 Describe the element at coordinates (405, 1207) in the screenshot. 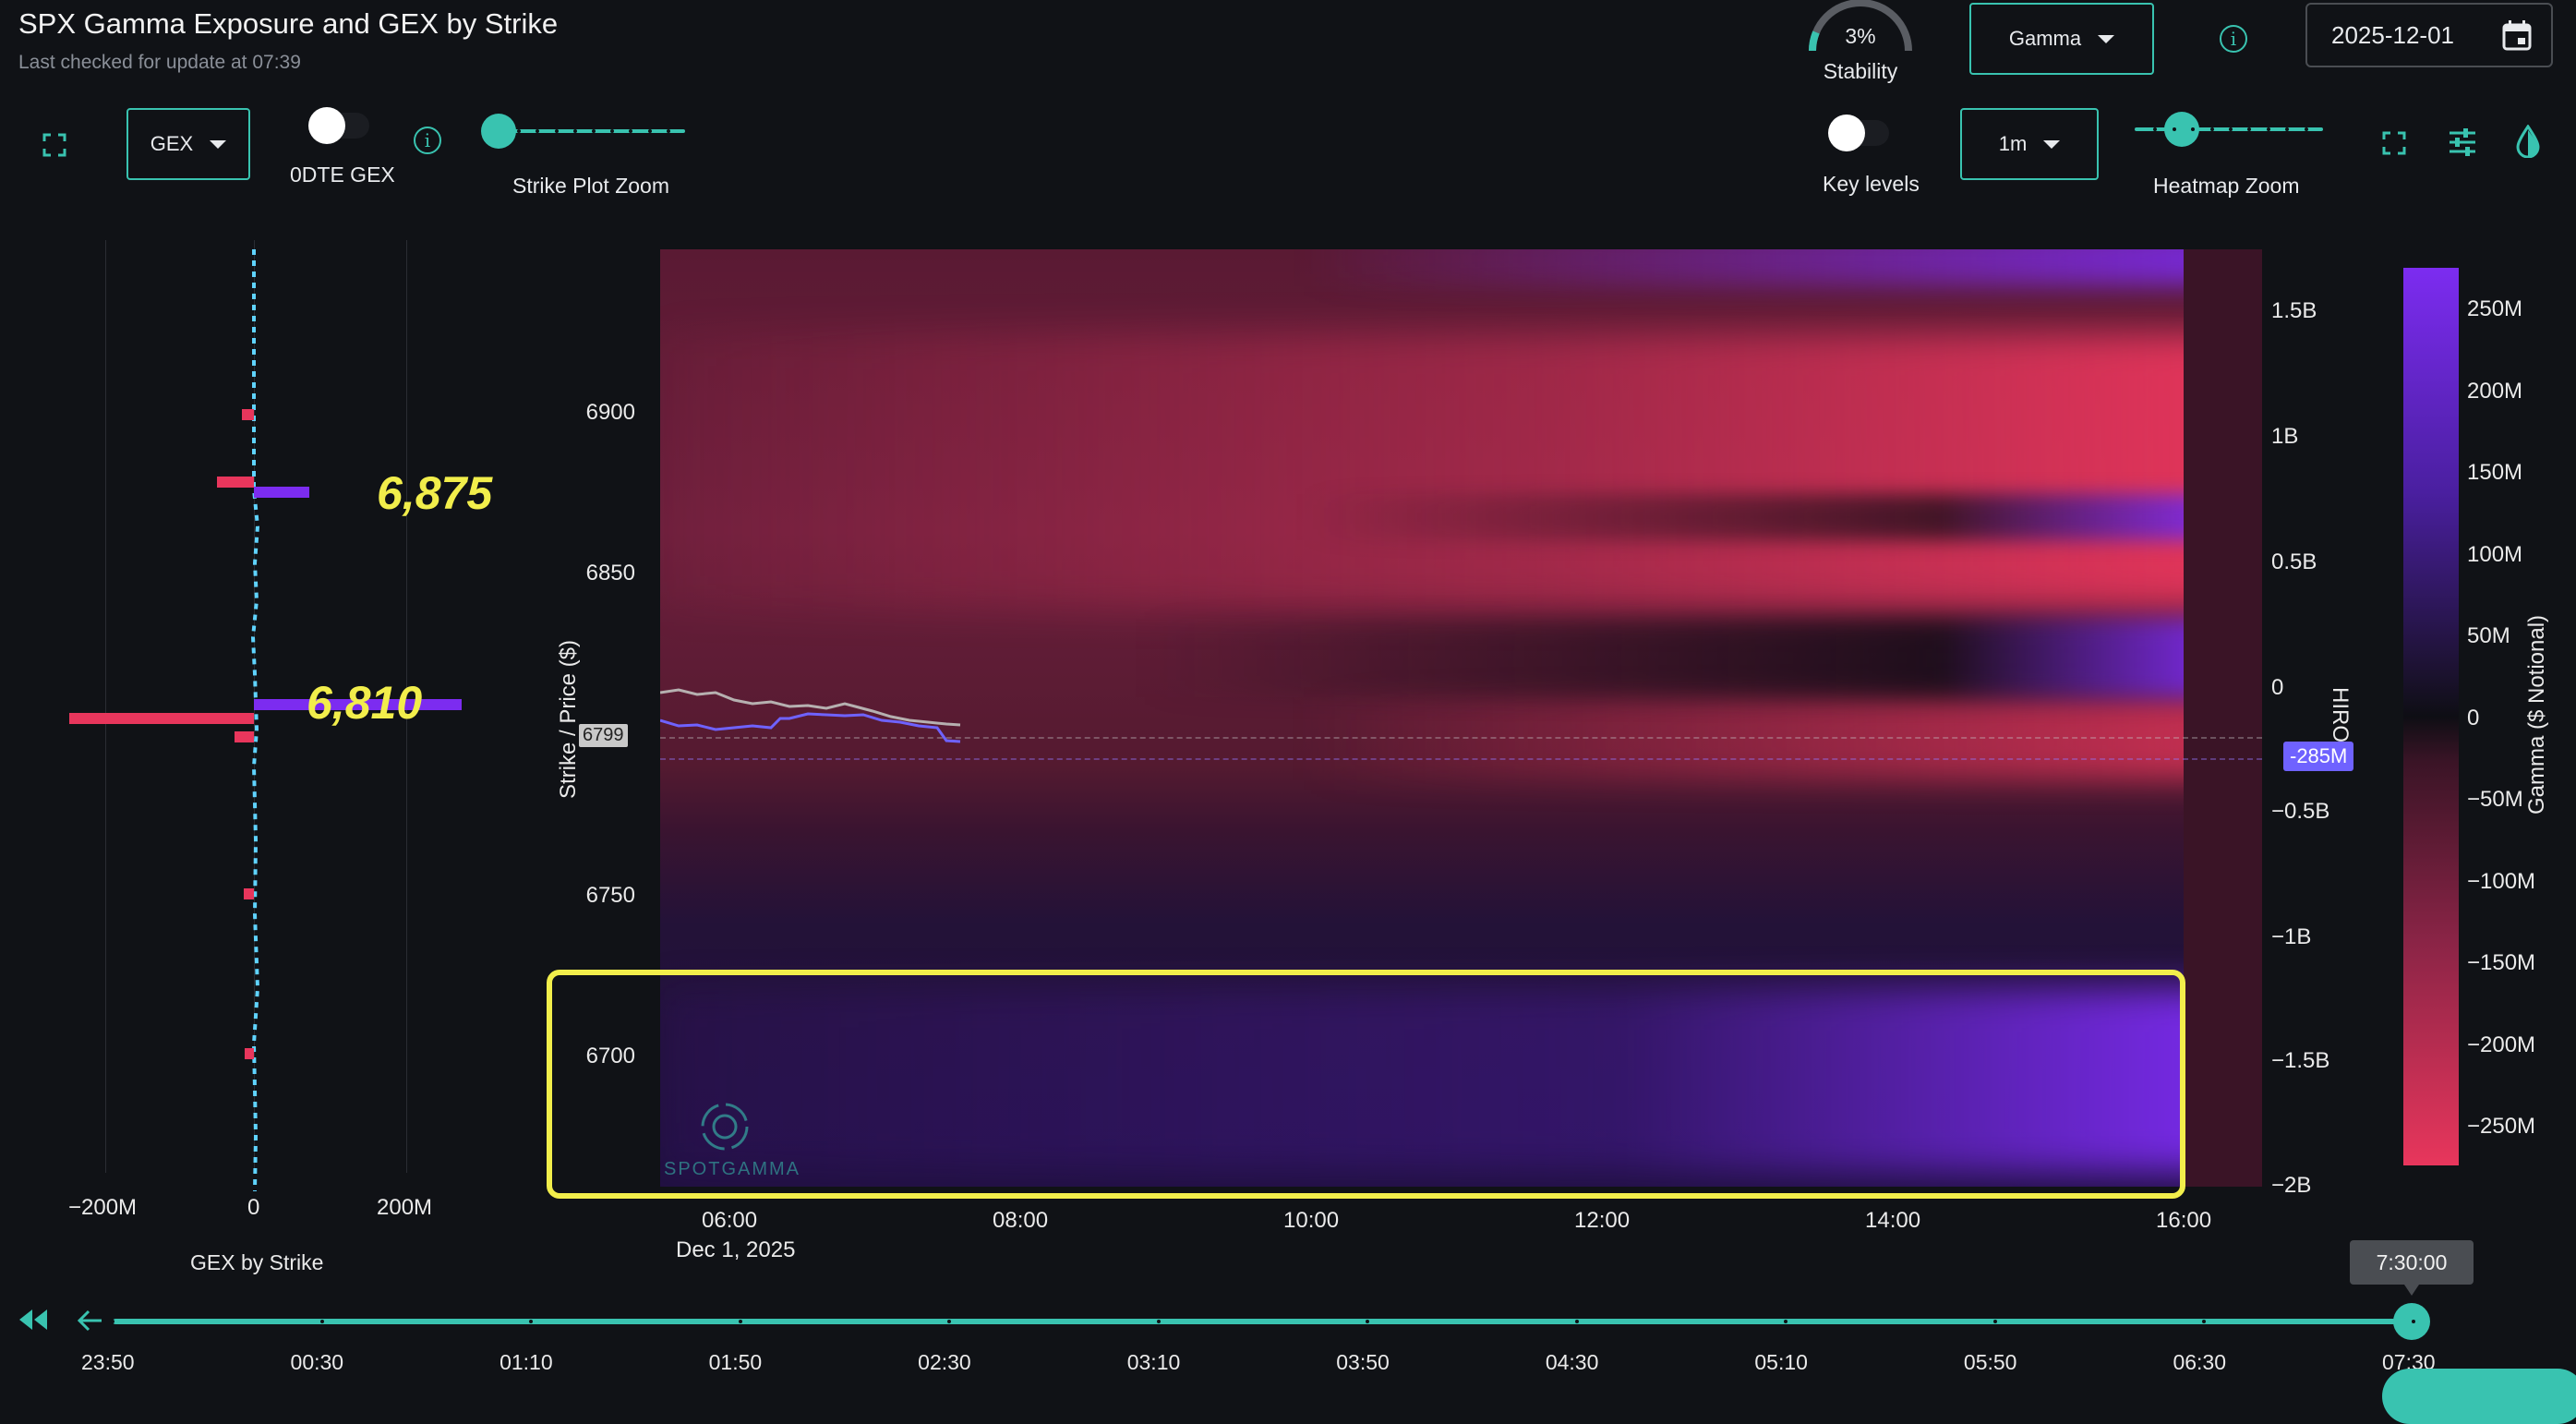

I see `gex-x-tick: 200M` at that location.